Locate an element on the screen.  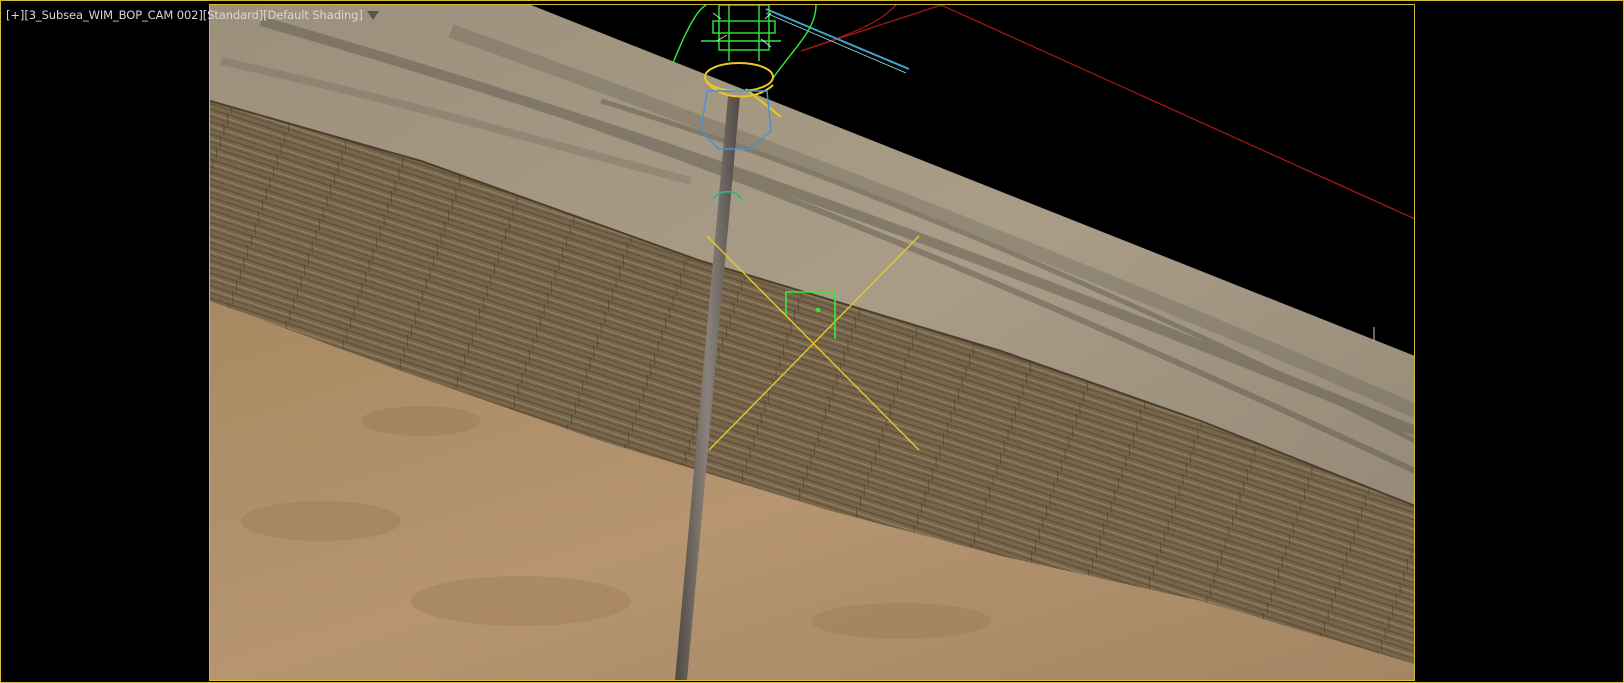
viewport-camera-selector: [3_Subsea_WIM_BOP_CAM 002] is located at coordinates (113, 15).